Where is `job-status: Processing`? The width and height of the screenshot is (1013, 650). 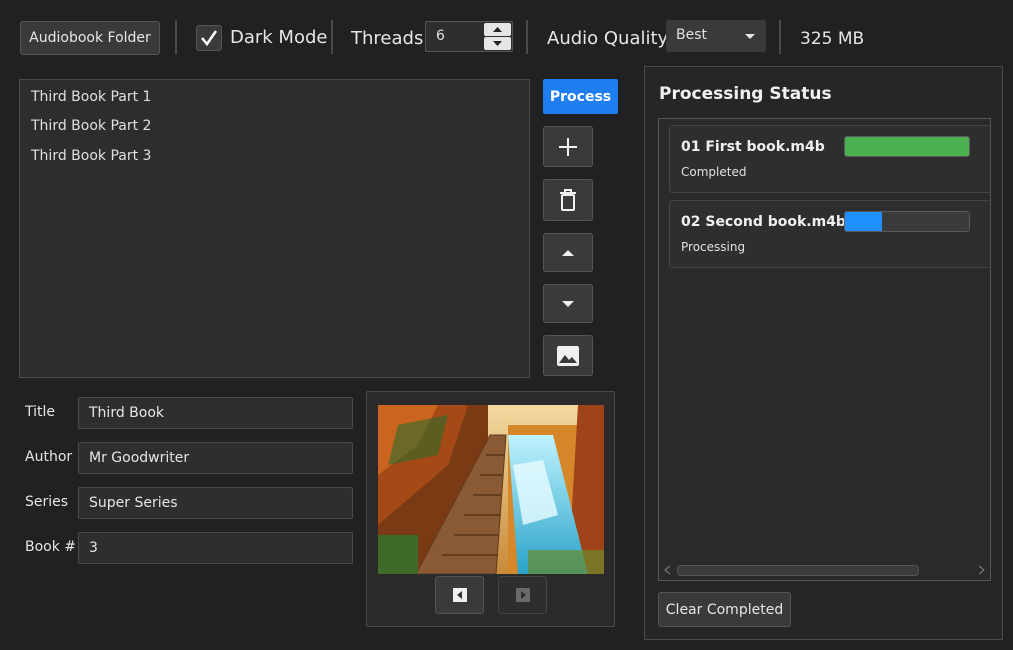
job-status: Processing is located at coordinates (713, 247).